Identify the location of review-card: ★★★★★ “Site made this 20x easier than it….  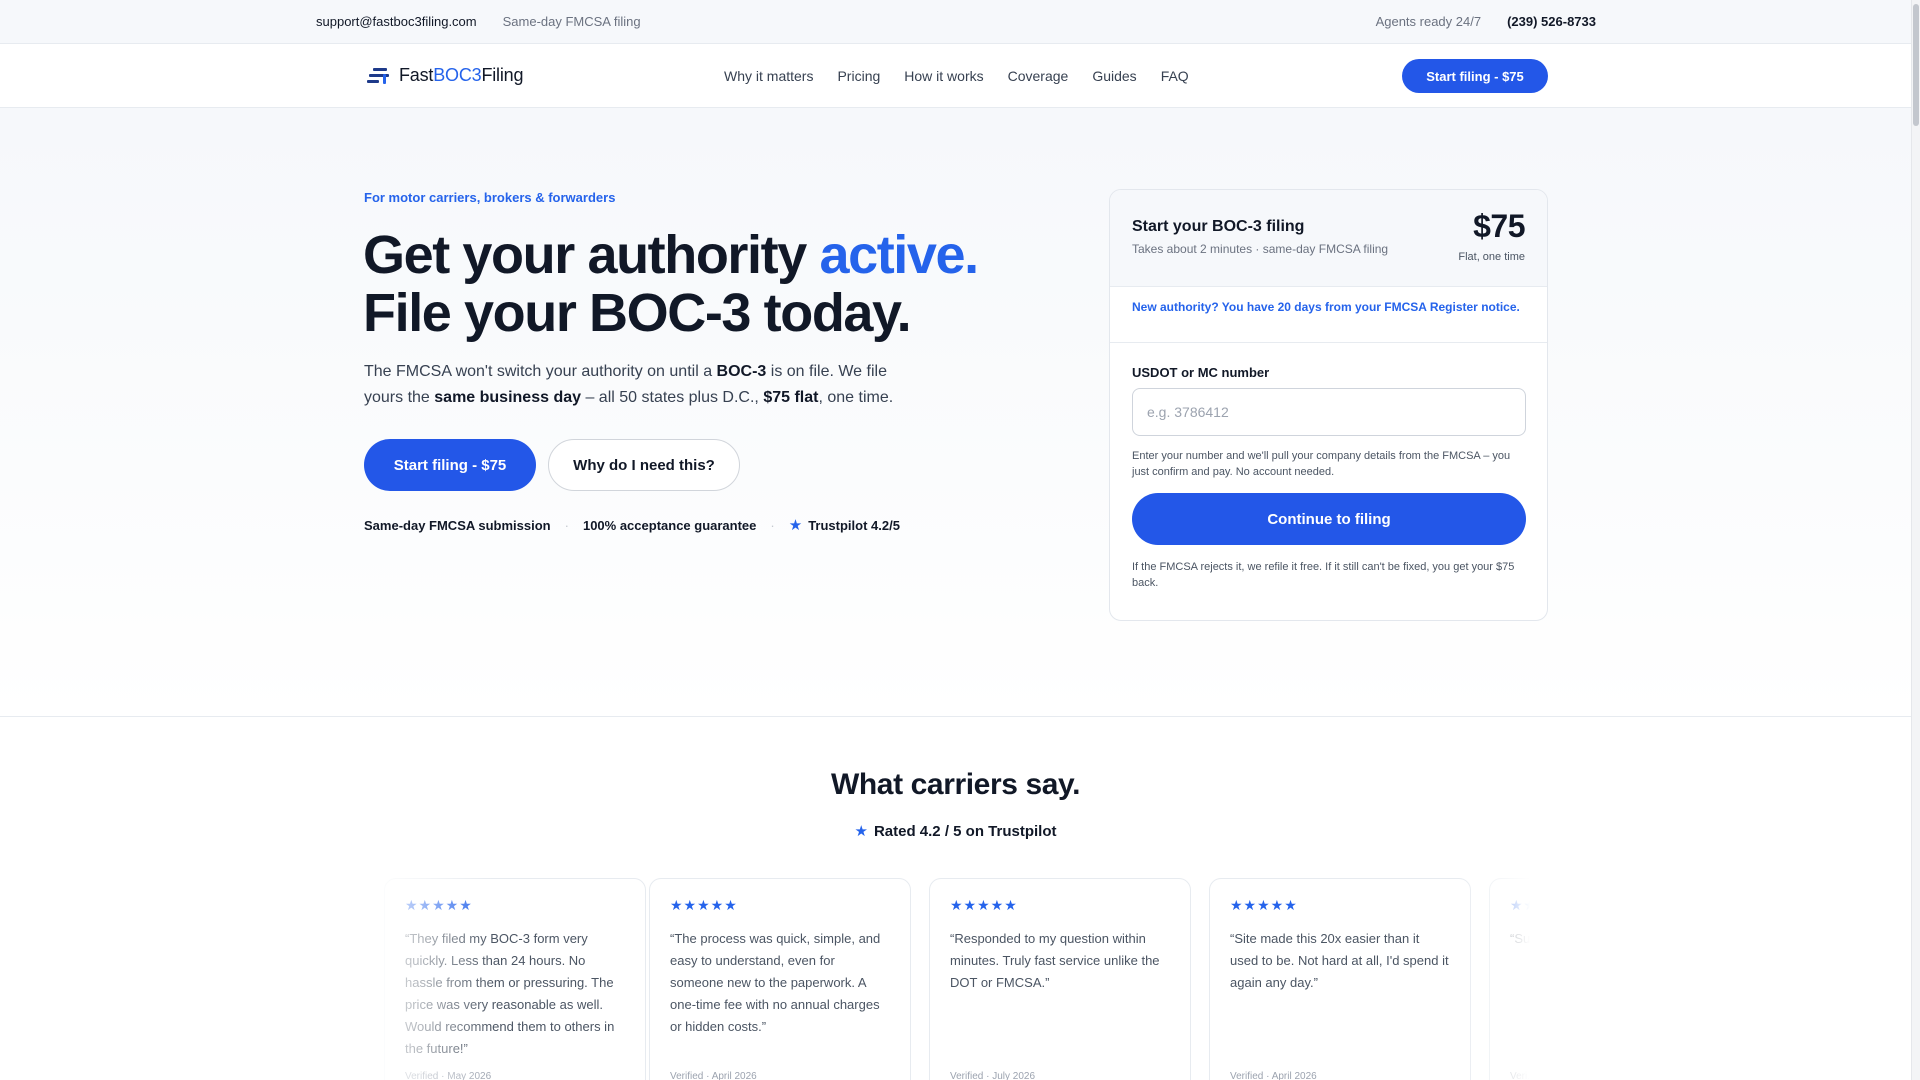
(1340, 979).